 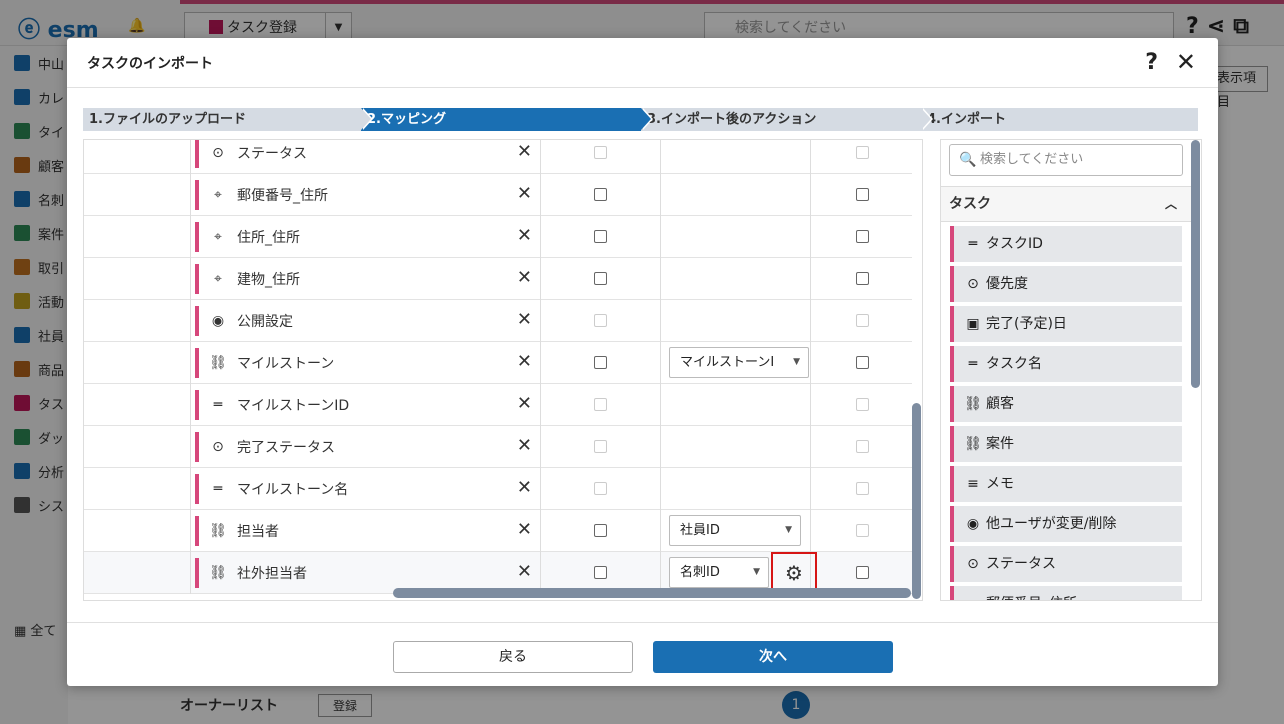 I want to click on key-field-select: 社員ID ▼, so click(x=735, y=530).